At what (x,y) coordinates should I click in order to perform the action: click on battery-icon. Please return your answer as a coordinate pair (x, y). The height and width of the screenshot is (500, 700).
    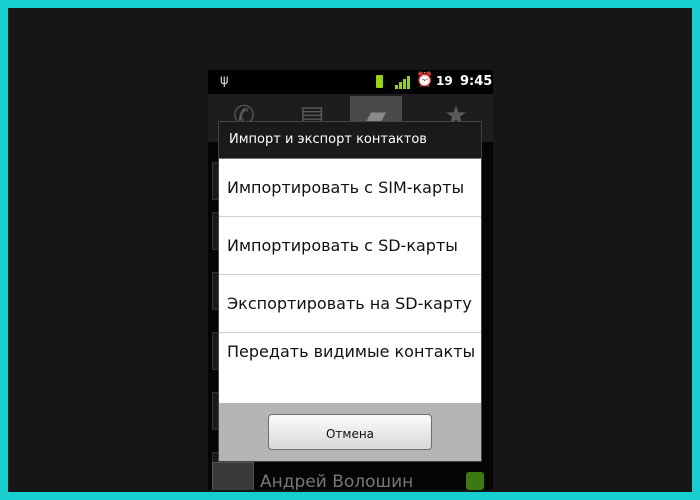
    Looking at the image, I should click on (379, 81).